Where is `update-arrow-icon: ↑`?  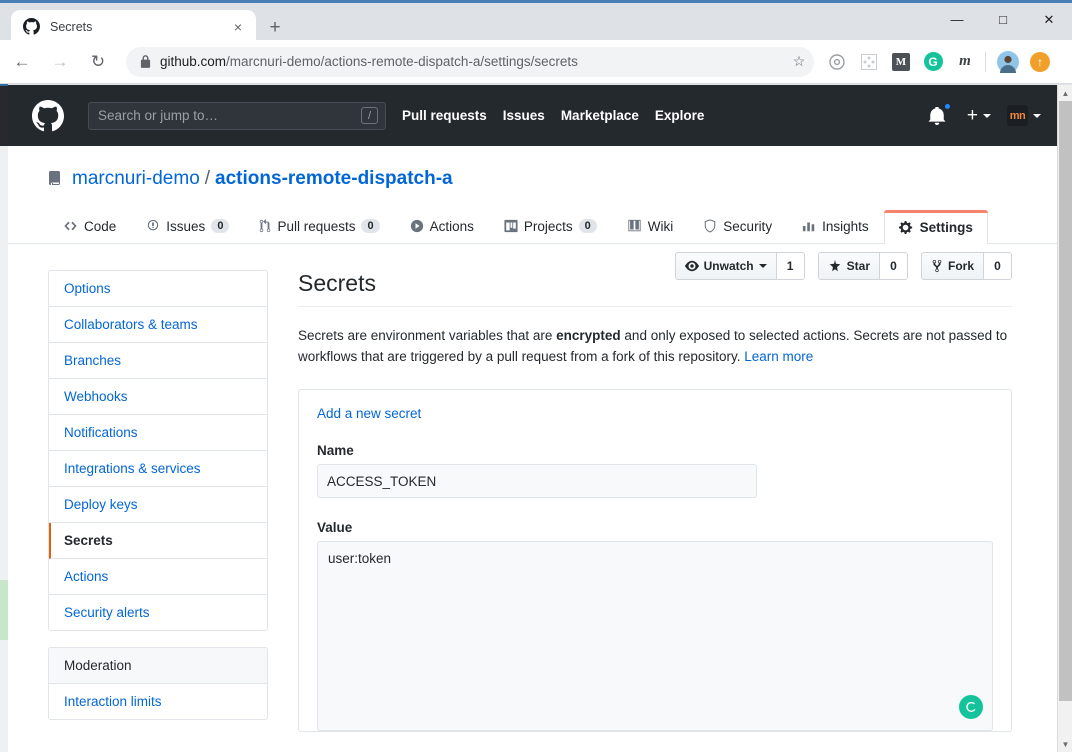
update-arrow-icon: ↑ is located at coordinates (1040, 62).